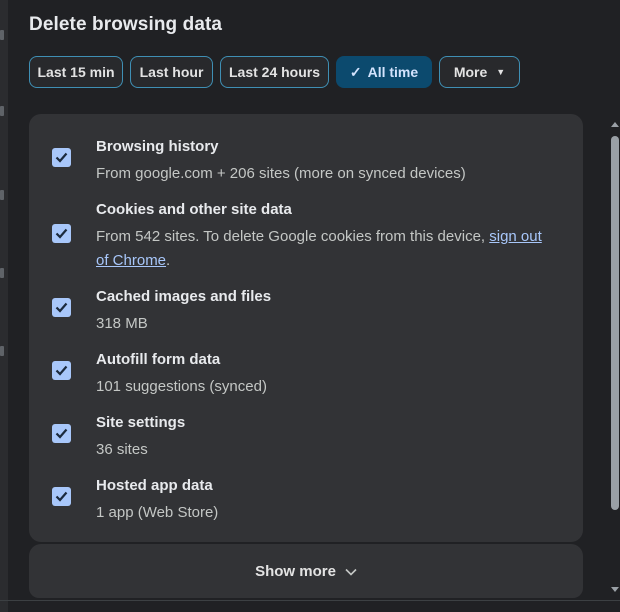  I want to click on data-type-description: 101 suggestions (synced), so click(181, 386).